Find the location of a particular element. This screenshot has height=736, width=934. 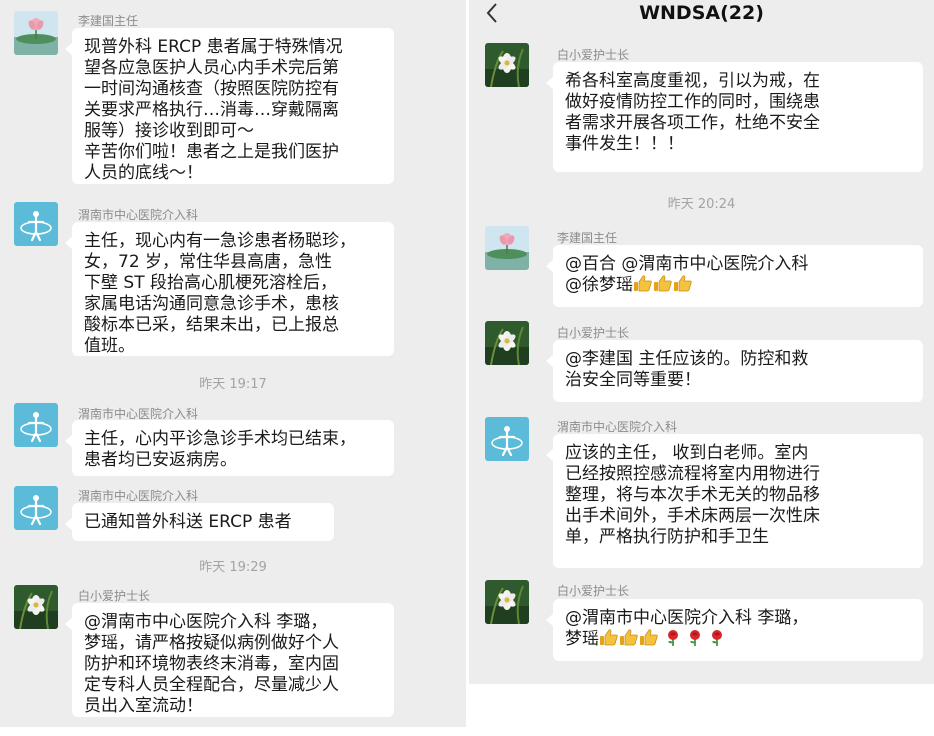

message-line: 辛苦你们啦！患者之上是我们医护 is located at coordinates (211, 152).